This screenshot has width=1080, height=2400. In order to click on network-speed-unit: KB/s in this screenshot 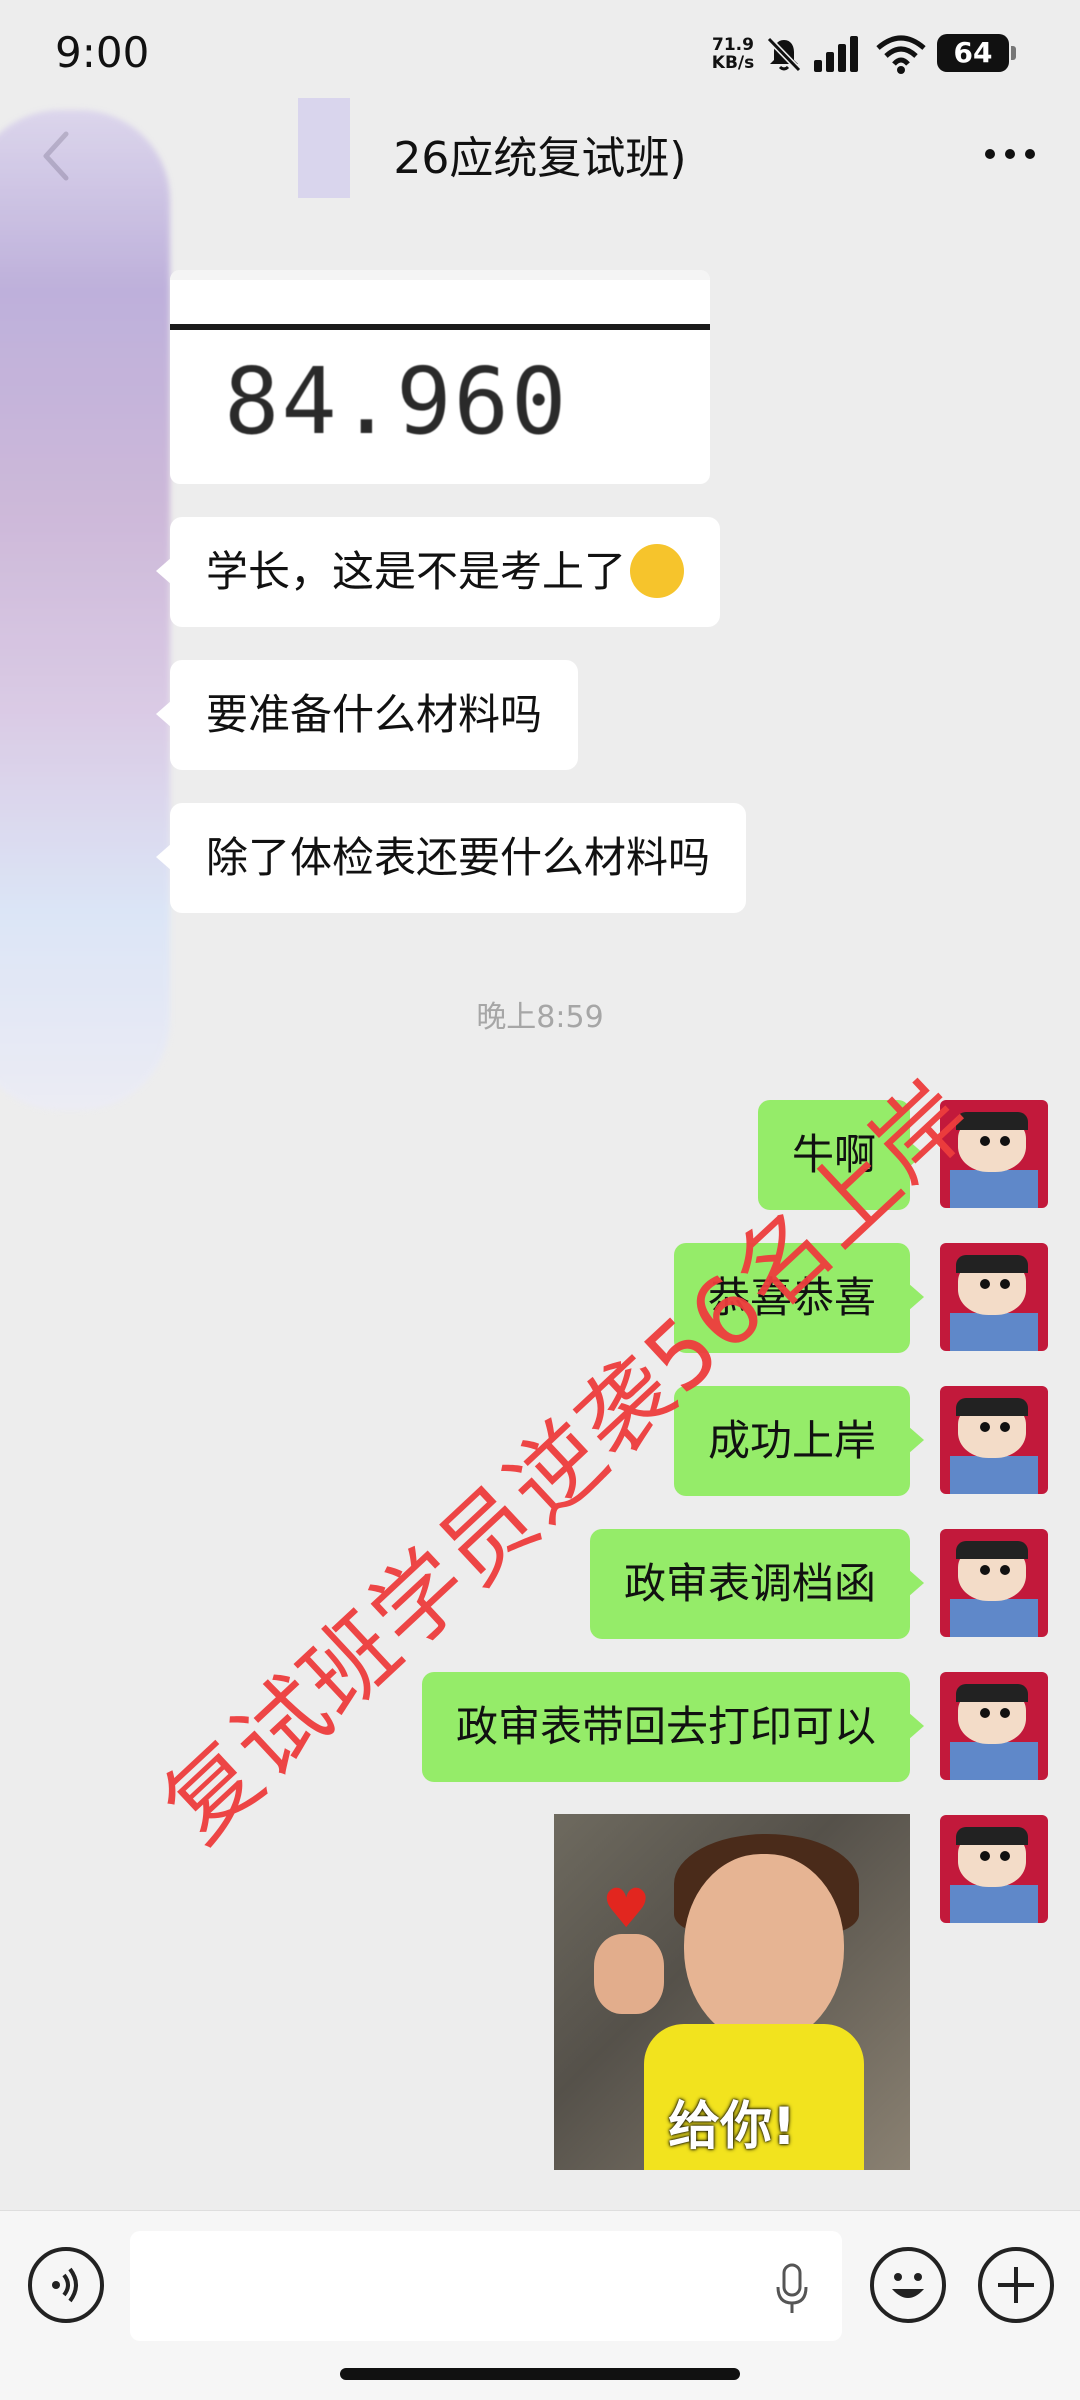, I will do `click(733, 63)`.